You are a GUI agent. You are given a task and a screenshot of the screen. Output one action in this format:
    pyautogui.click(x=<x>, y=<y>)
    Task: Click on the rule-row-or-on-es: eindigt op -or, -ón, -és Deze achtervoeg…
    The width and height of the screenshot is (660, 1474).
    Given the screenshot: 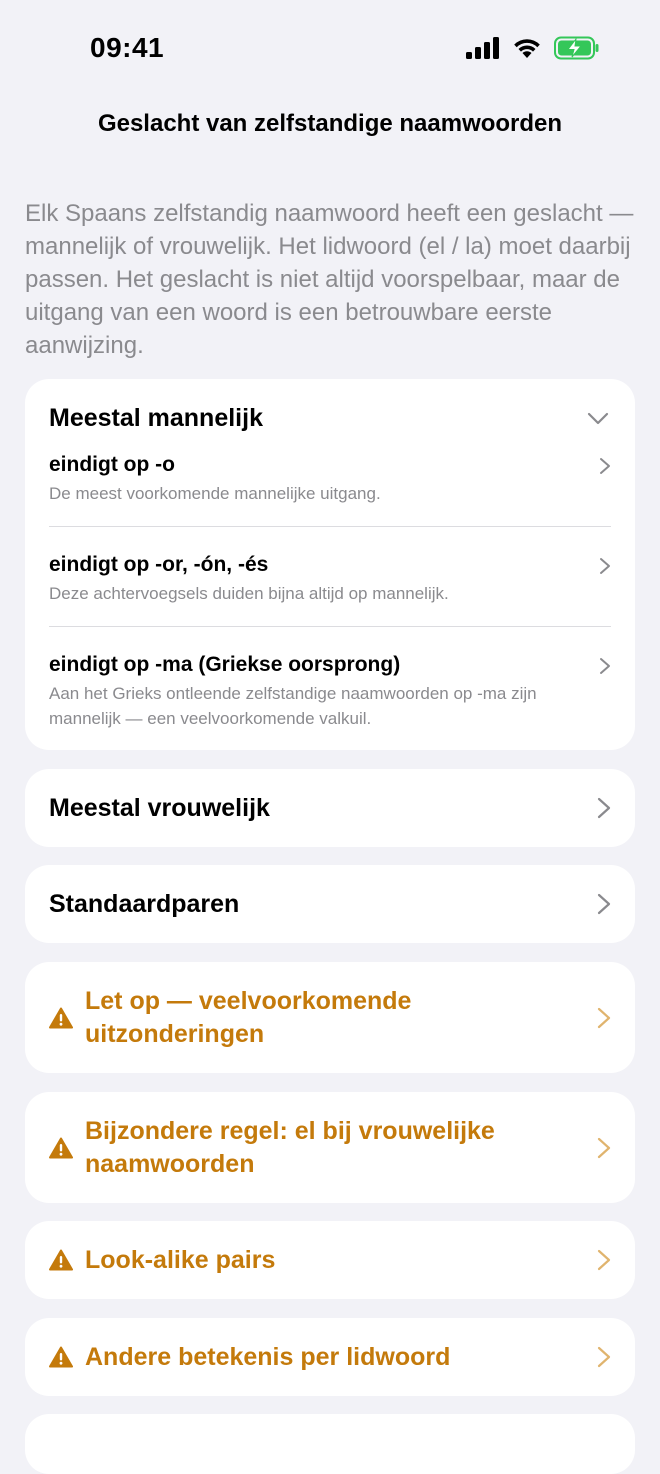 What is the action you would take?
    pyautogui.click(x=330, y=579)
    